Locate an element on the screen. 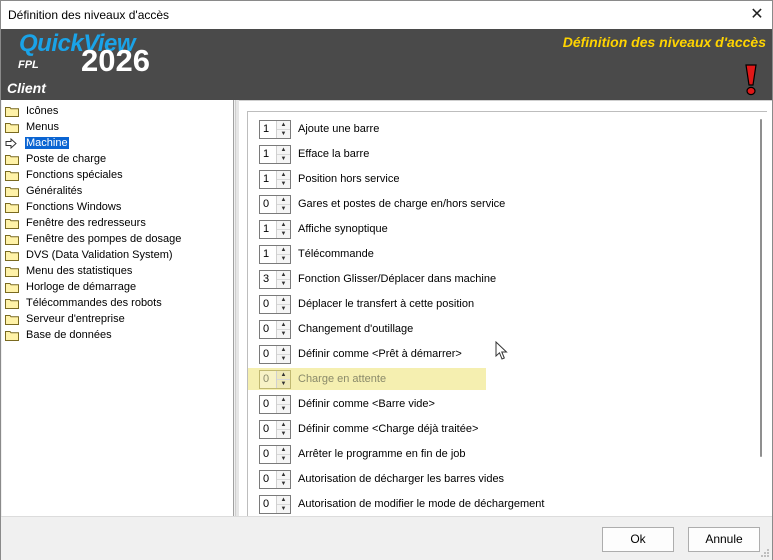 The width and height of the screenshot is (773, 560). resize-grip-icon is located at coordinates (765, 553).